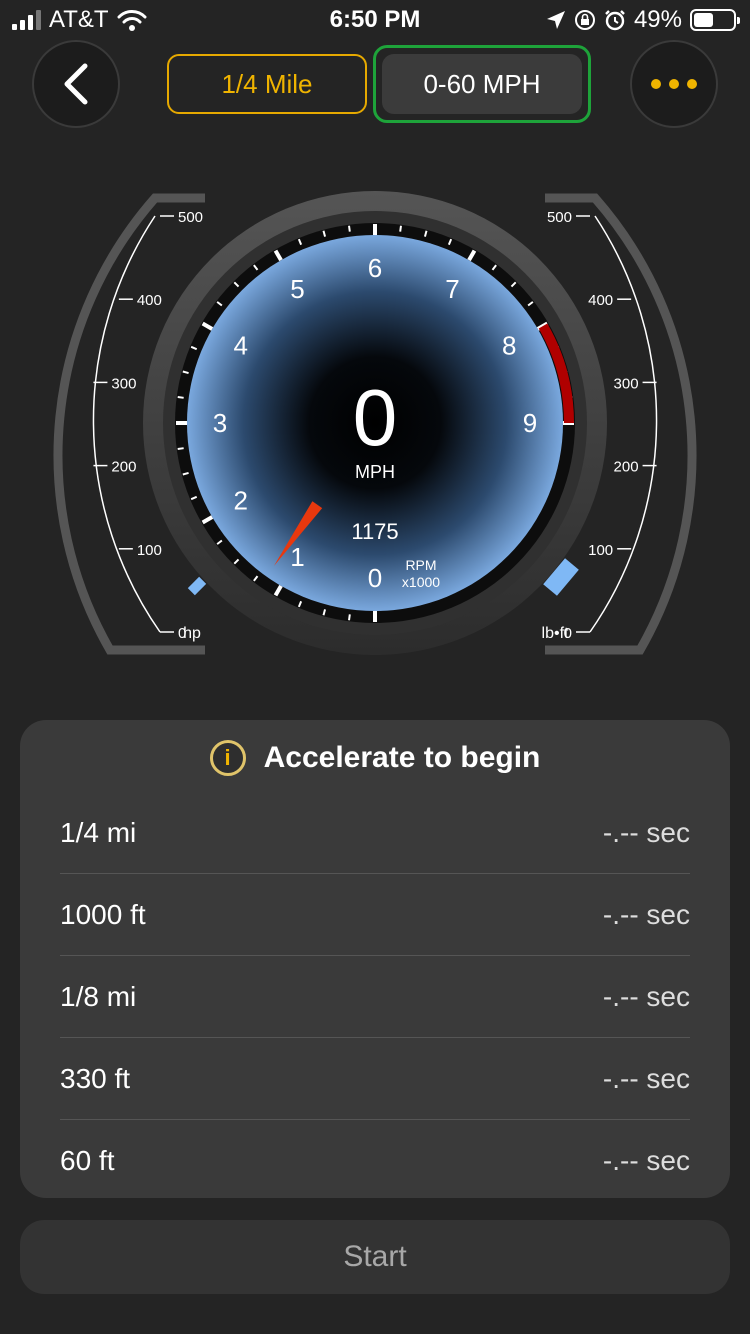 The width and height of the screenshot is (750, 1334). Describe the element at coordinates (375, 1257) in the screenshot. I see `start-button: Start` at that location.